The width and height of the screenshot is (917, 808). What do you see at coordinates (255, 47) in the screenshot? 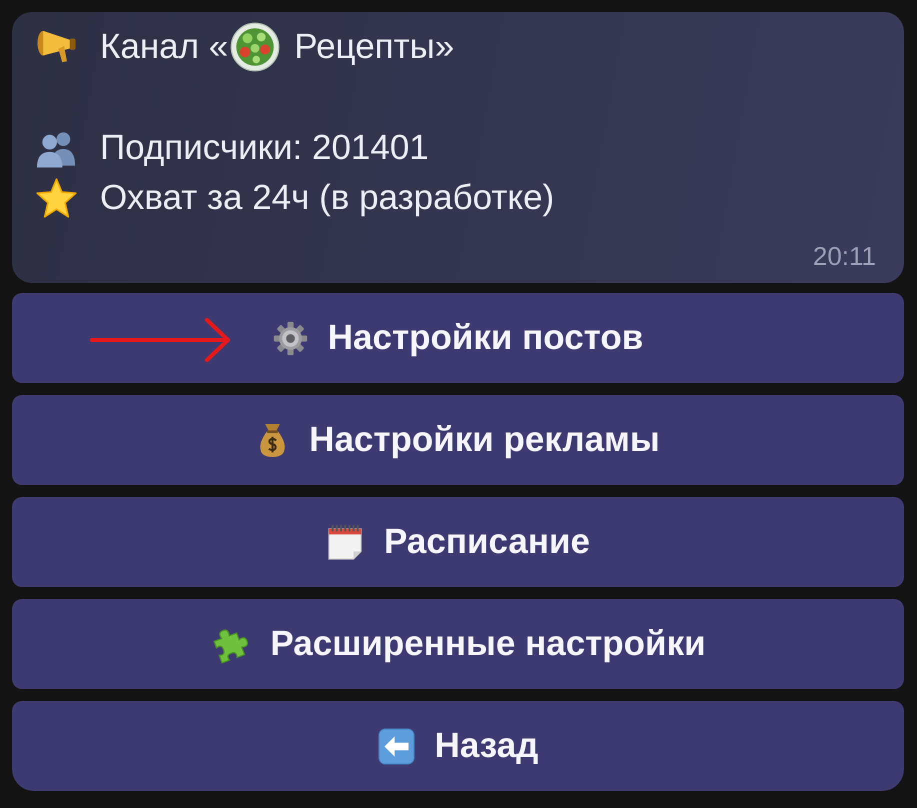
I see `salad-icon` at bounding box center [255, 47].